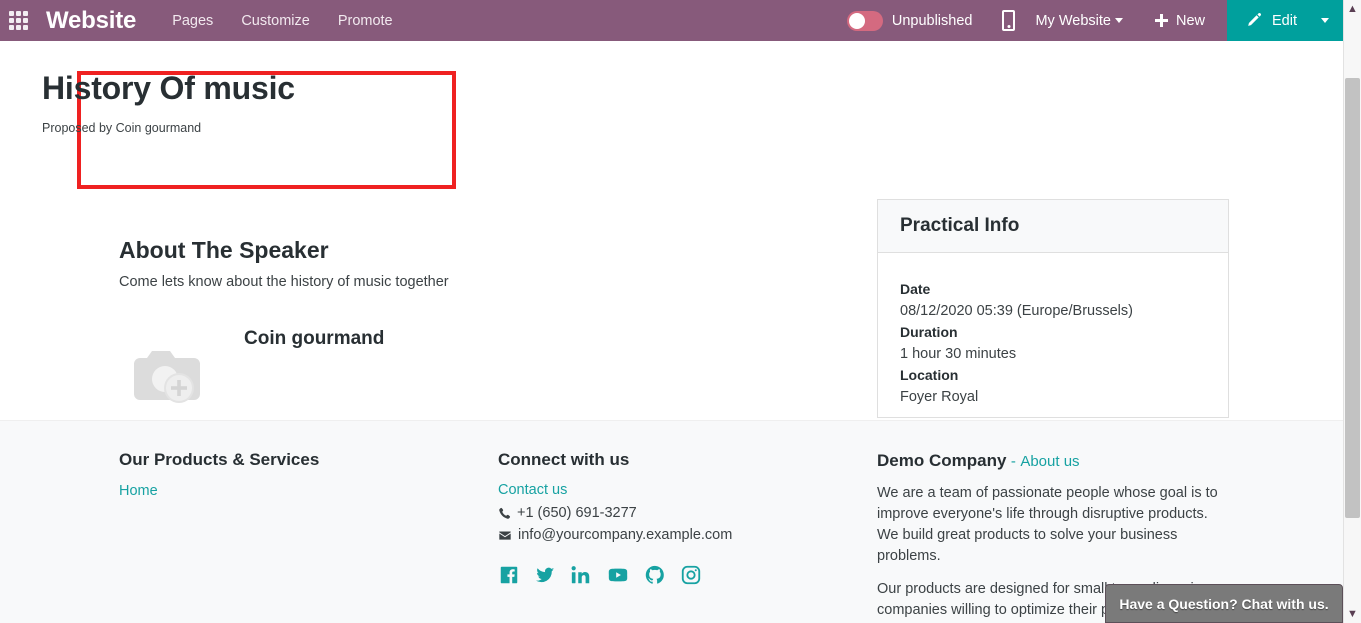 The image size is (1361, 623). Describe the element at coordinates (625, 535) in the screenshot. I see `footer-email-address: info@yourcompany.example.com` at that location.